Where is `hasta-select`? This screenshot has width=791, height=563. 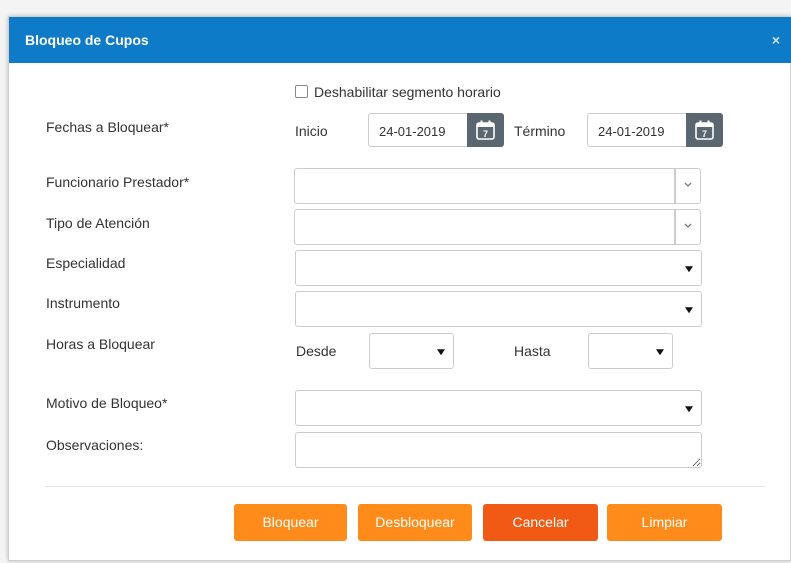
hasta-select is located at coordinates (630, 351).